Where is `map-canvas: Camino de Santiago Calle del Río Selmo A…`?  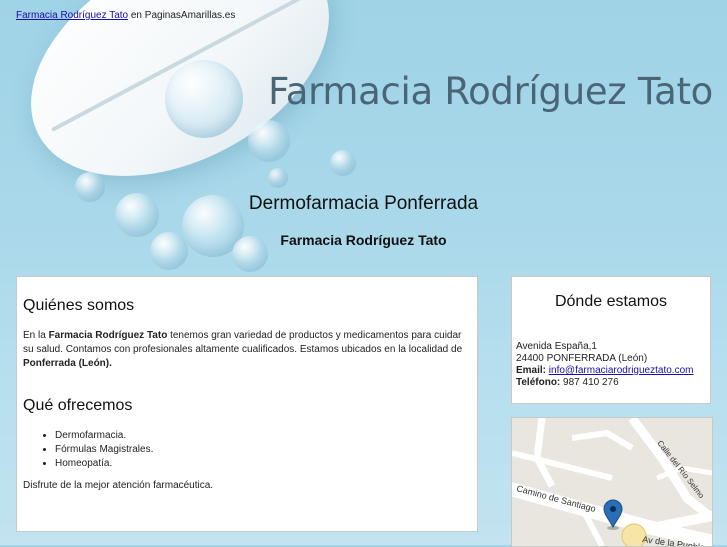
map-canvas: Camino de Santiago Calle del Río Selmo A… is located at coordinates (612, 482).